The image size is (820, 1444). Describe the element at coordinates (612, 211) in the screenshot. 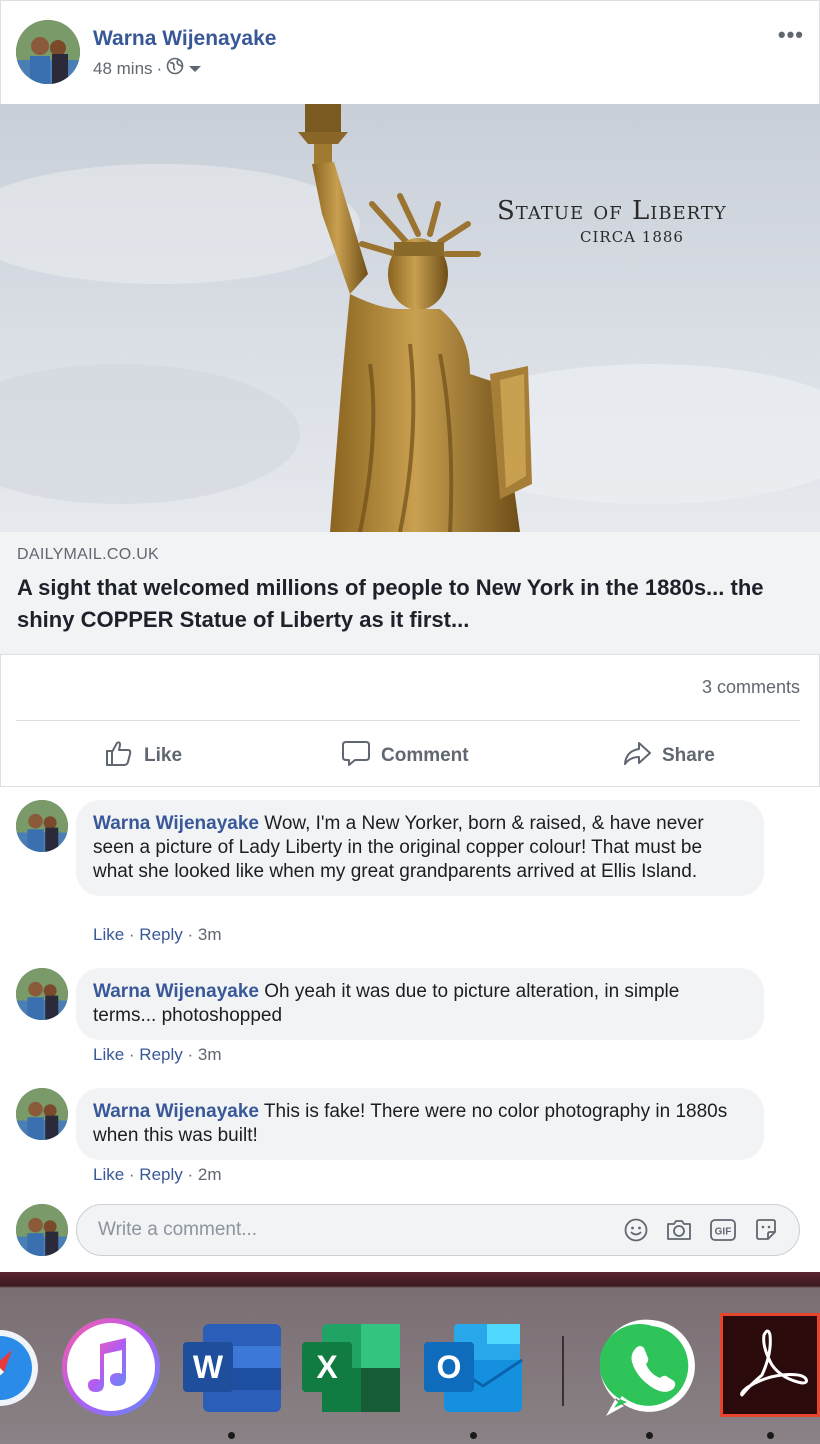

I see `photo-caption-title: Statue of Liberty` at that location.